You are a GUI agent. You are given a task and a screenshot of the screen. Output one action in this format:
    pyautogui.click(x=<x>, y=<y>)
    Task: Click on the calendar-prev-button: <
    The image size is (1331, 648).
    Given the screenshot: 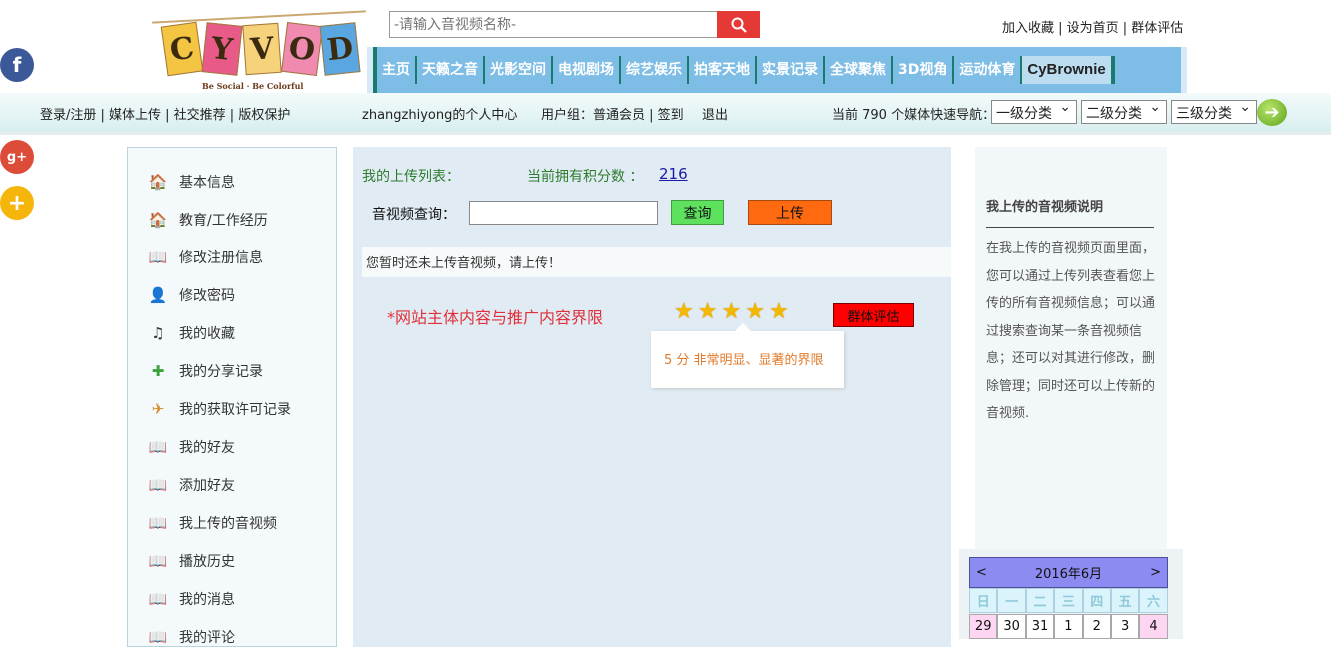 What is the action you would take?
    pyautogui.click(x=981, y=572)
    